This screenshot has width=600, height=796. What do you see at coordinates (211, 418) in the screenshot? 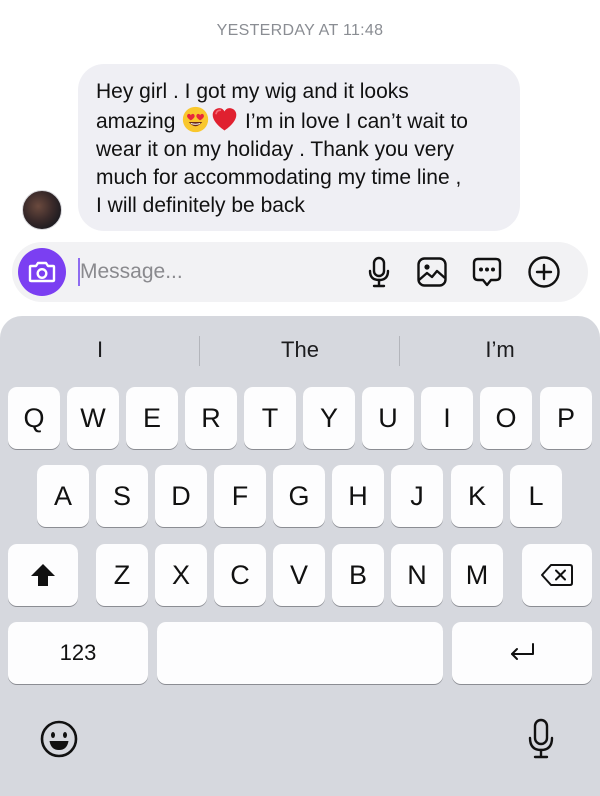
I see `key-r: R` at bounding box center [211, 418].